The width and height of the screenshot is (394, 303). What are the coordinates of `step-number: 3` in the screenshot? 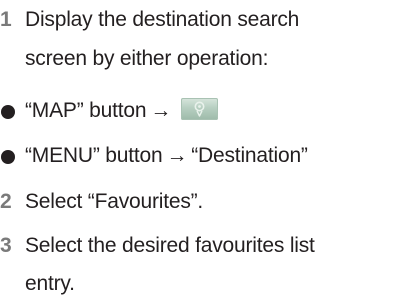 It's located at (6, 245).